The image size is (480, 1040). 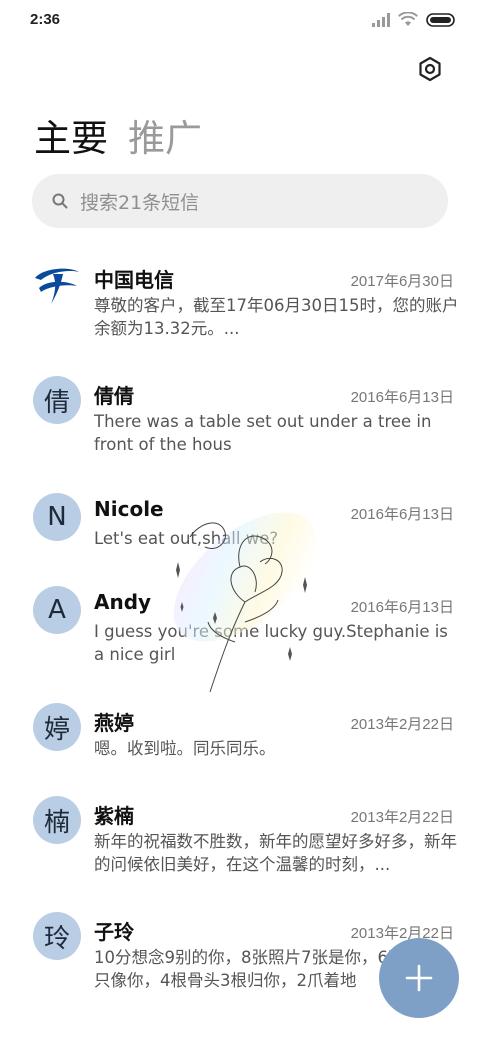 What do you see at coordinates (118, 135) in the screenshot?
I see `category-tabs: 主要 推广` at bounding box center [118, 135].